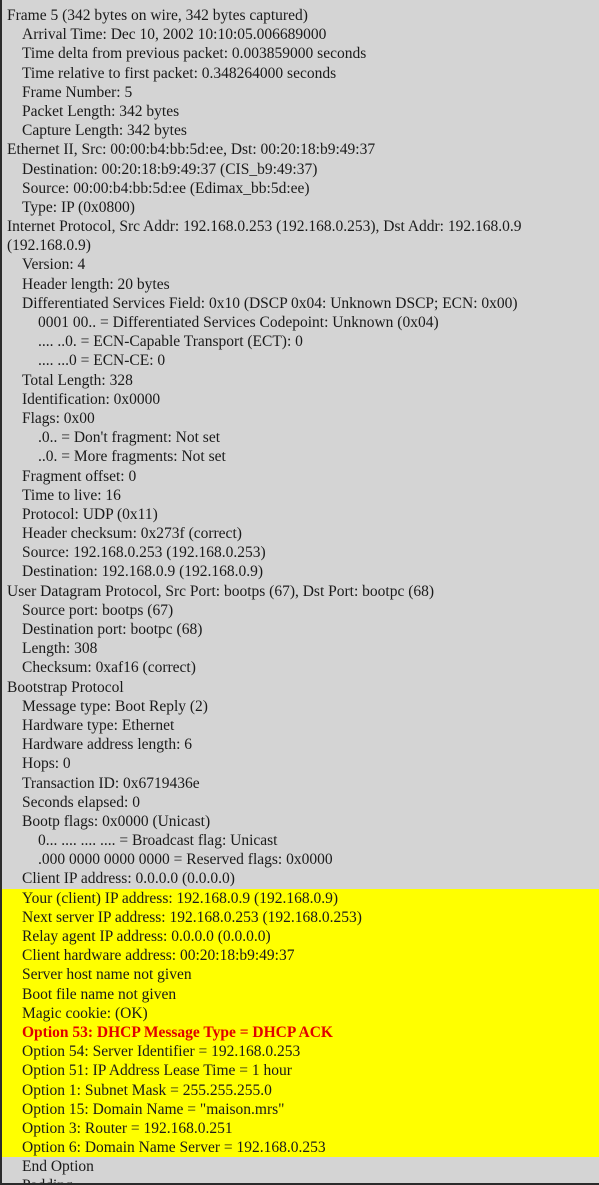  What do you see at coordinates (77, 380) in the screenshot?
I see `tree-row-label: Total Length: 328` at bounding box center [77, 380].